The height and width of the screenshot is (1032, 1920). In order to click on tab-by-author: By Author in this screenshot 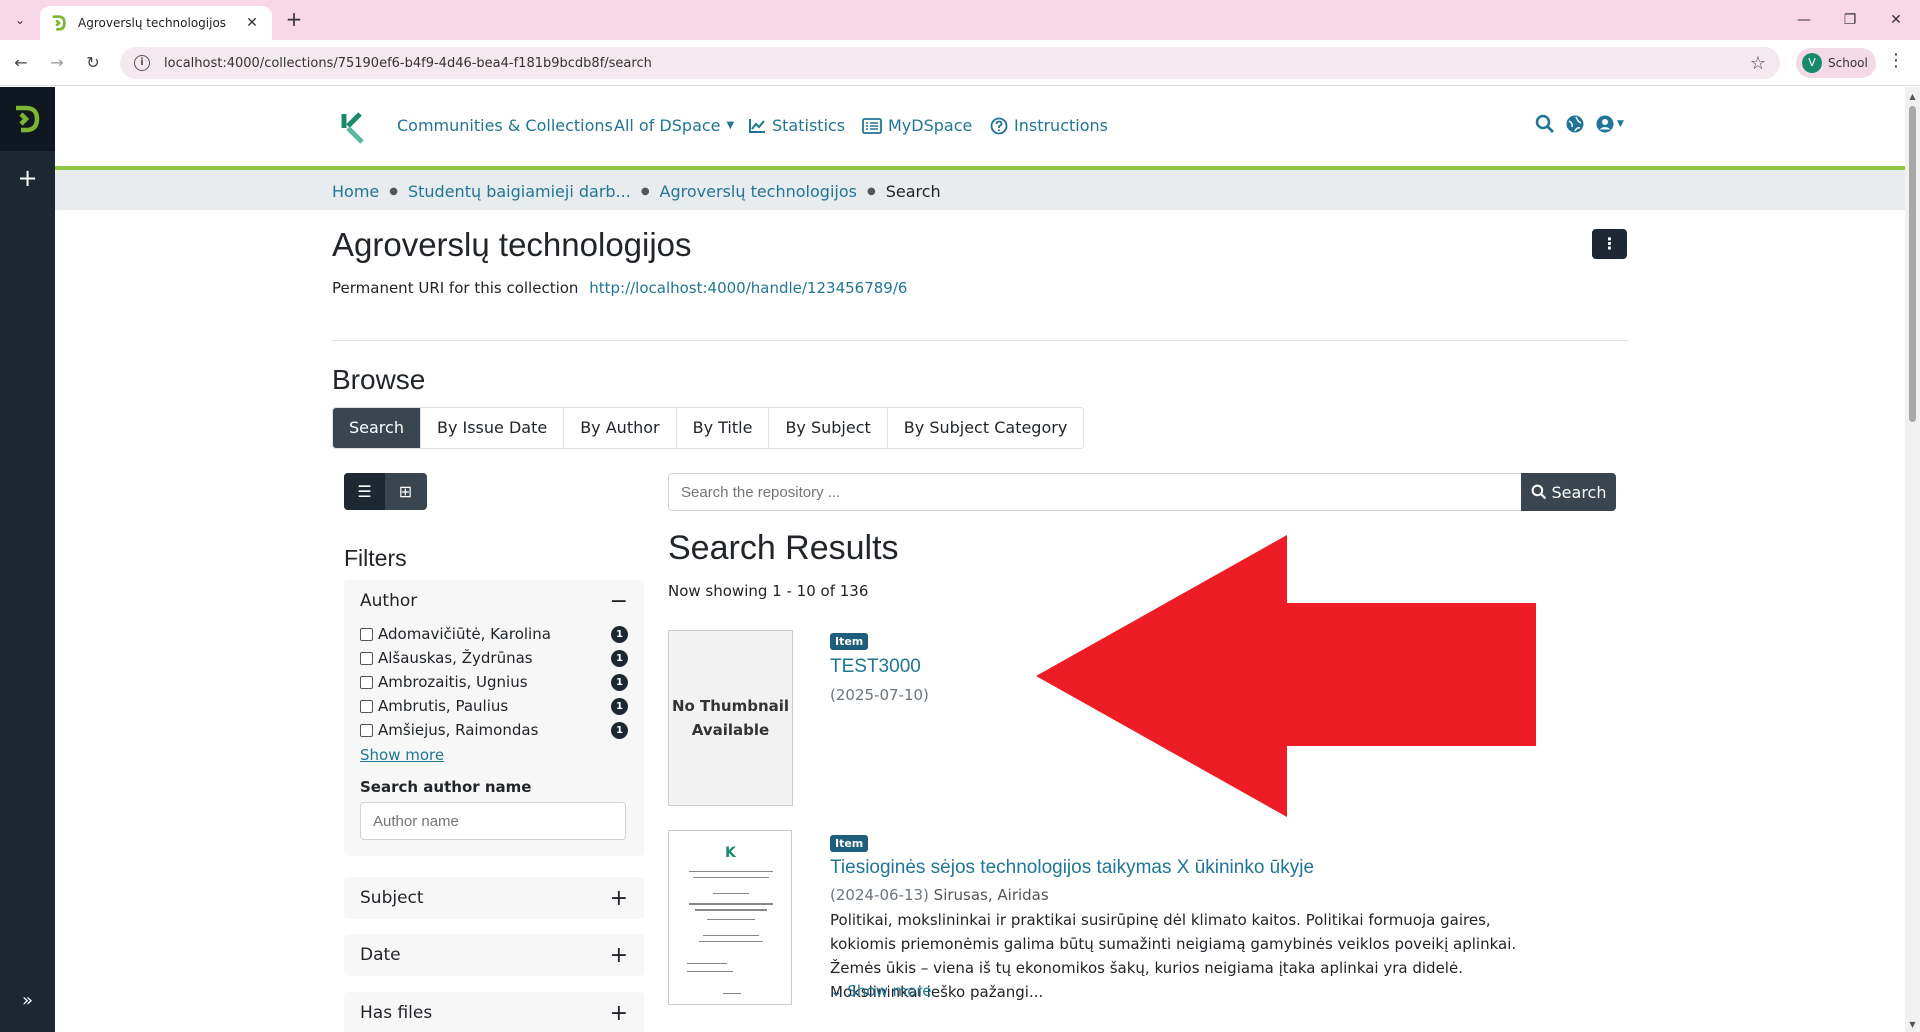, I will do `click(620, 428)`.